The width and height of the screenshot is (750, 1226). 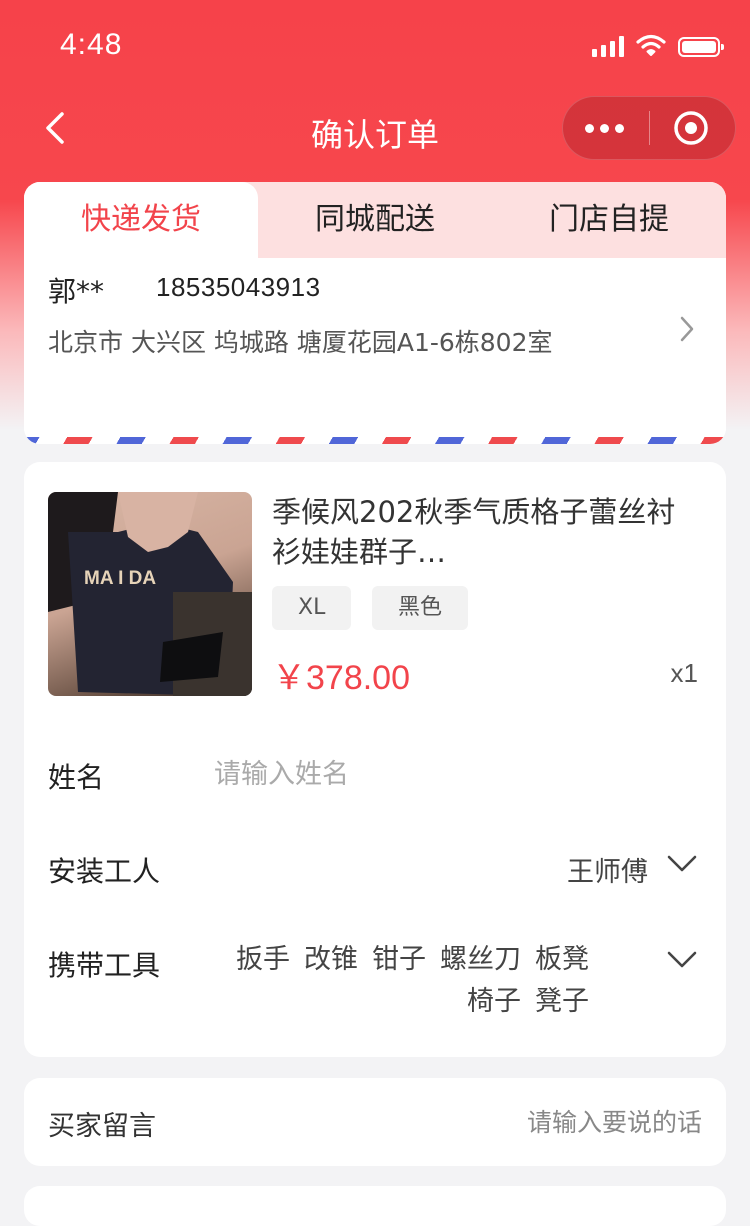 I want to click on air-mail-stripe, so click(x=375, y=440).